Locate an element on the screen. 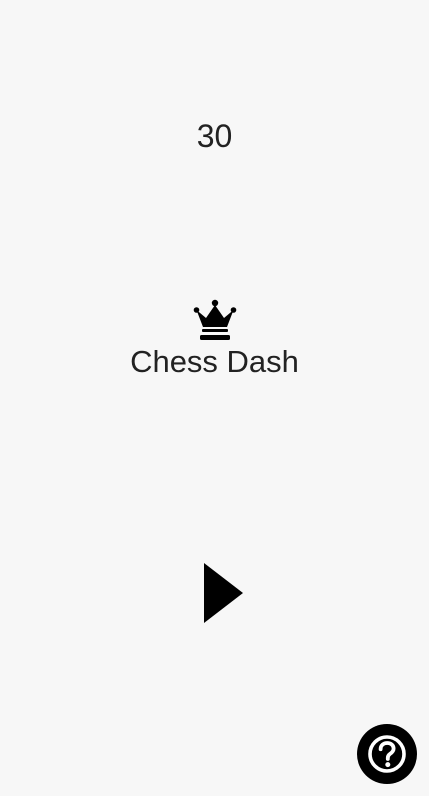 The height and width of the screenshot is (796, 429). game-logo: Chess Dash is located at coordinates (214, 340).